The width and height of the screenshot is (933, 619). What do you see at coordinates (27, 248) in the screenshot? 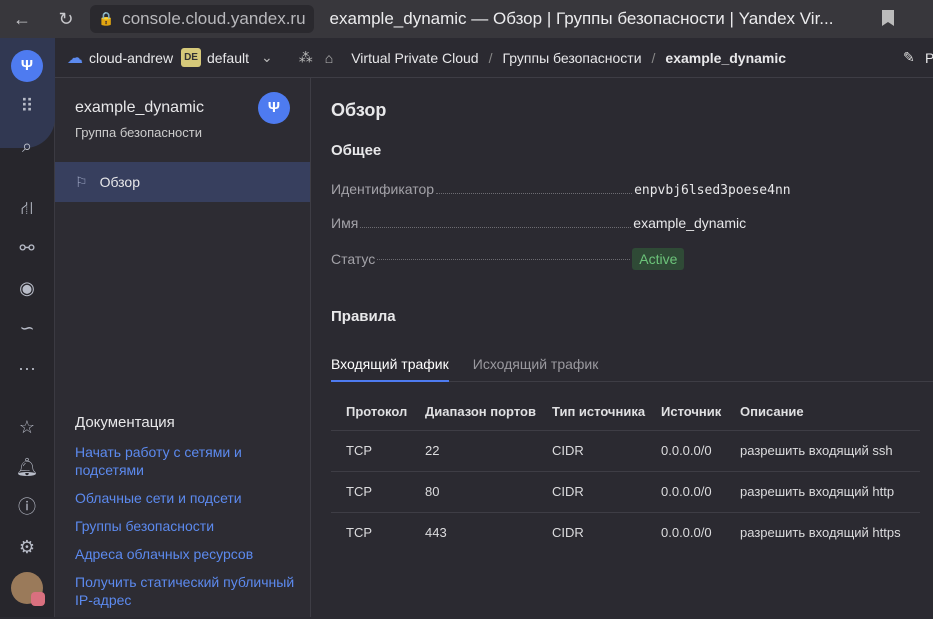
I see `share-nodes-icon: ⚯` at bounding box center [27, 248].